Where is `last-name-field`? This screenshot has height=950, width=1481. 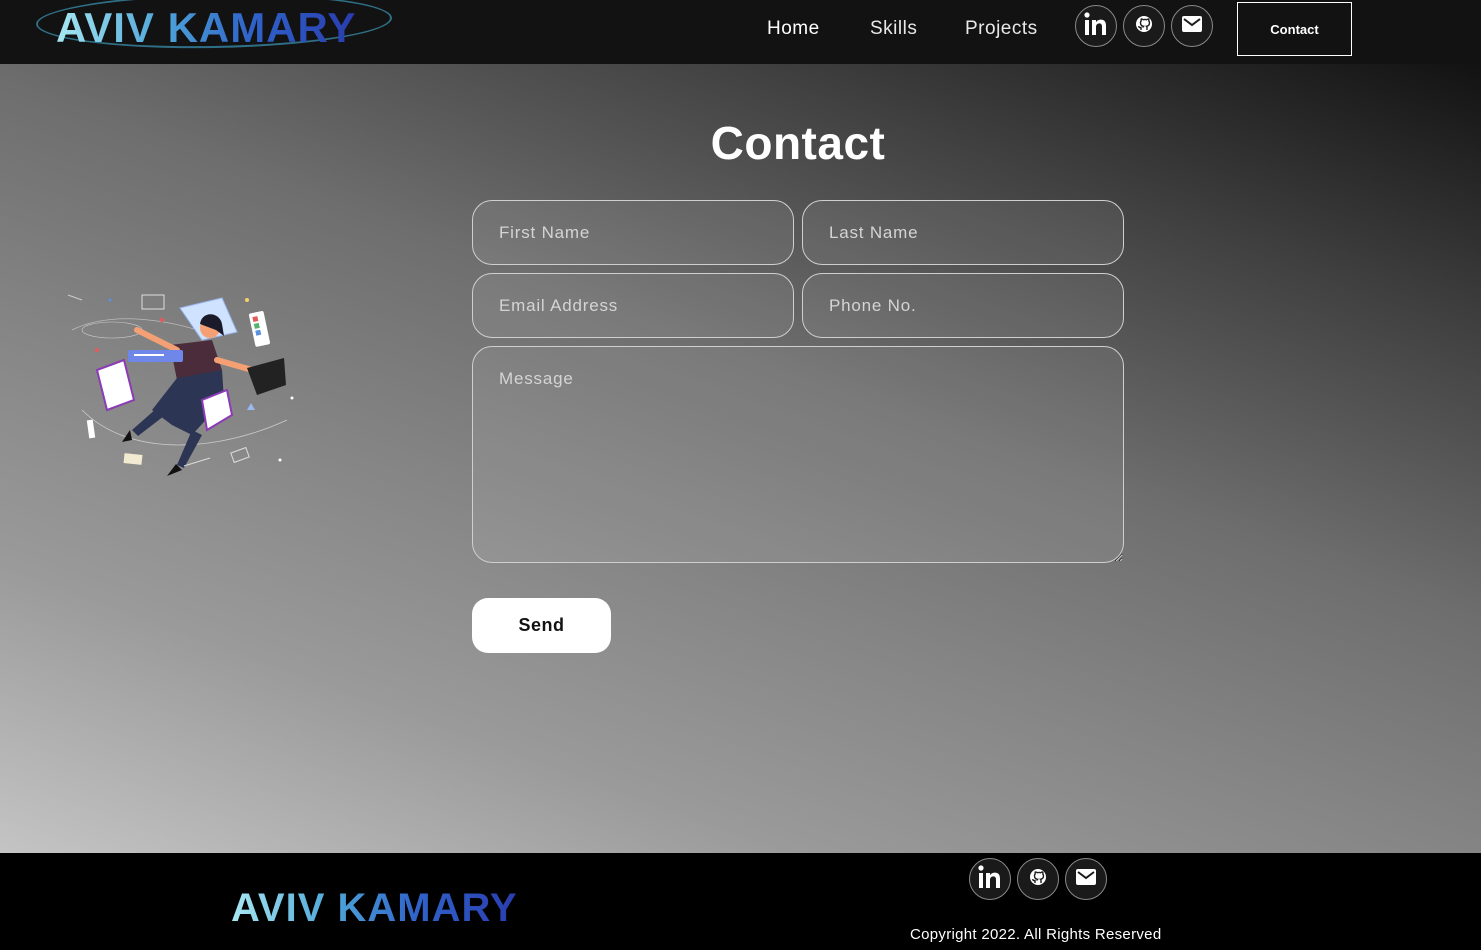 last-name-field is located at coordinates (963, 232).